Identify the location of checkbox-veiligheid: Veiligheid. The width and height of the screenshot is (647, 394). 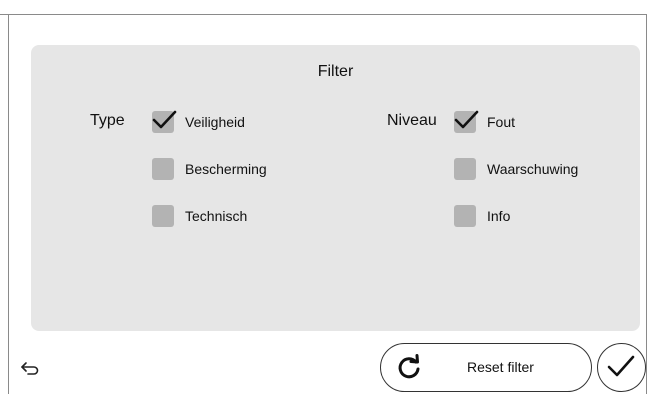
(198, 121).